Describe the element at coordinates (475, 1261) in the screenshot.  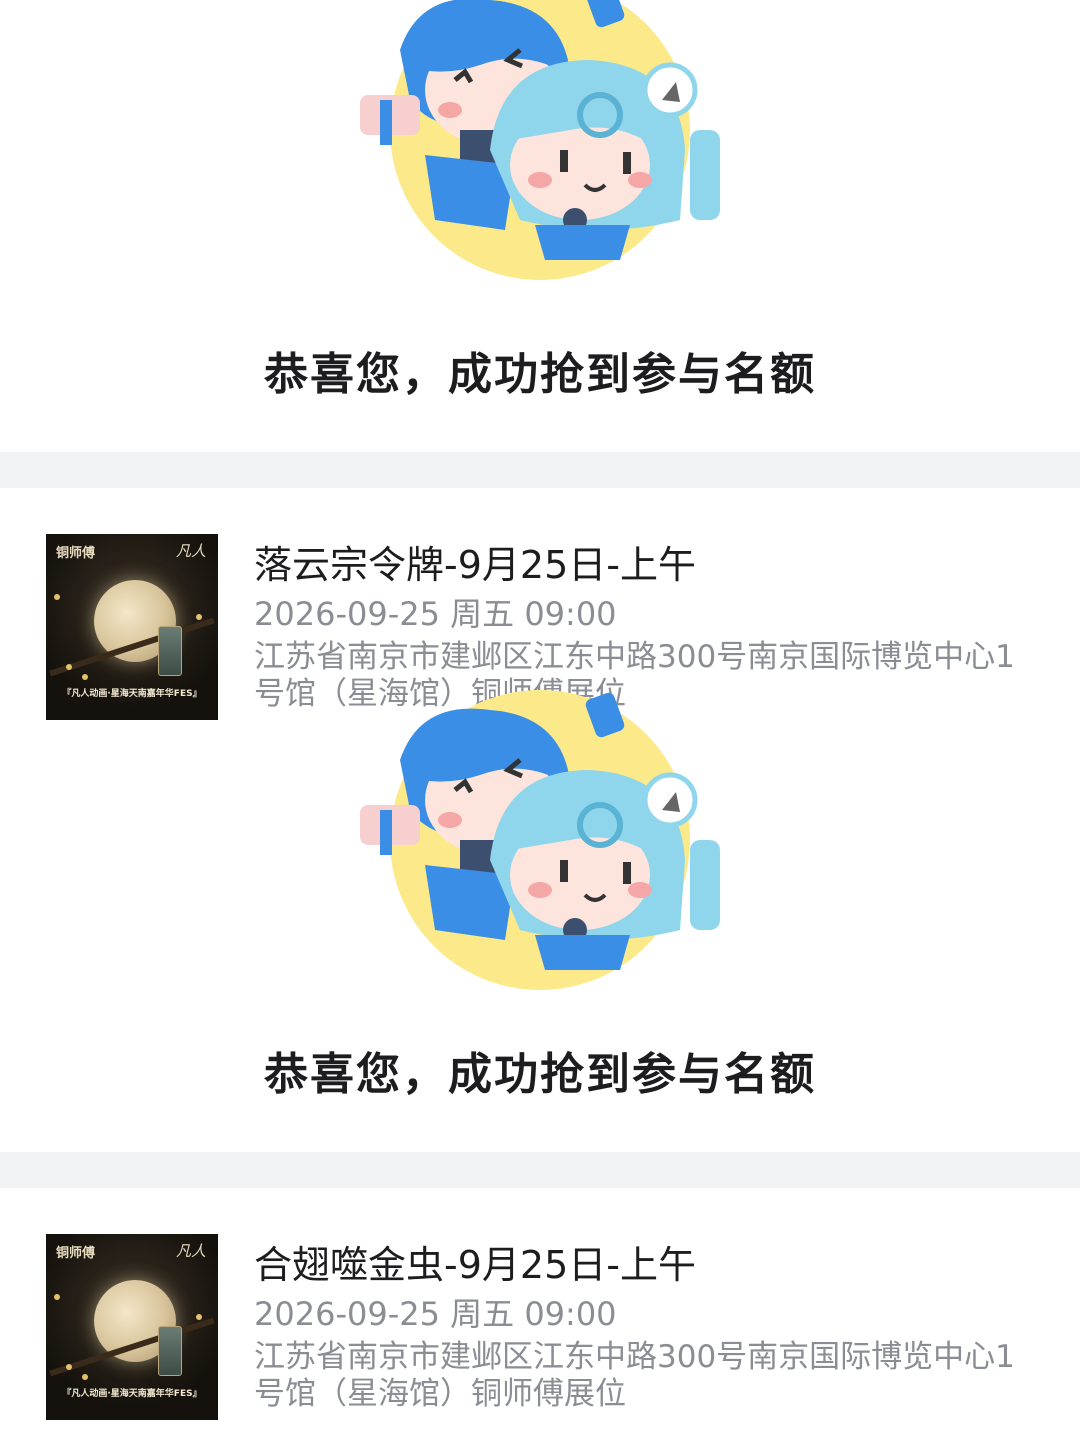
I see `item-title: 合翅噬金虫-9月25日-上午` at that location.